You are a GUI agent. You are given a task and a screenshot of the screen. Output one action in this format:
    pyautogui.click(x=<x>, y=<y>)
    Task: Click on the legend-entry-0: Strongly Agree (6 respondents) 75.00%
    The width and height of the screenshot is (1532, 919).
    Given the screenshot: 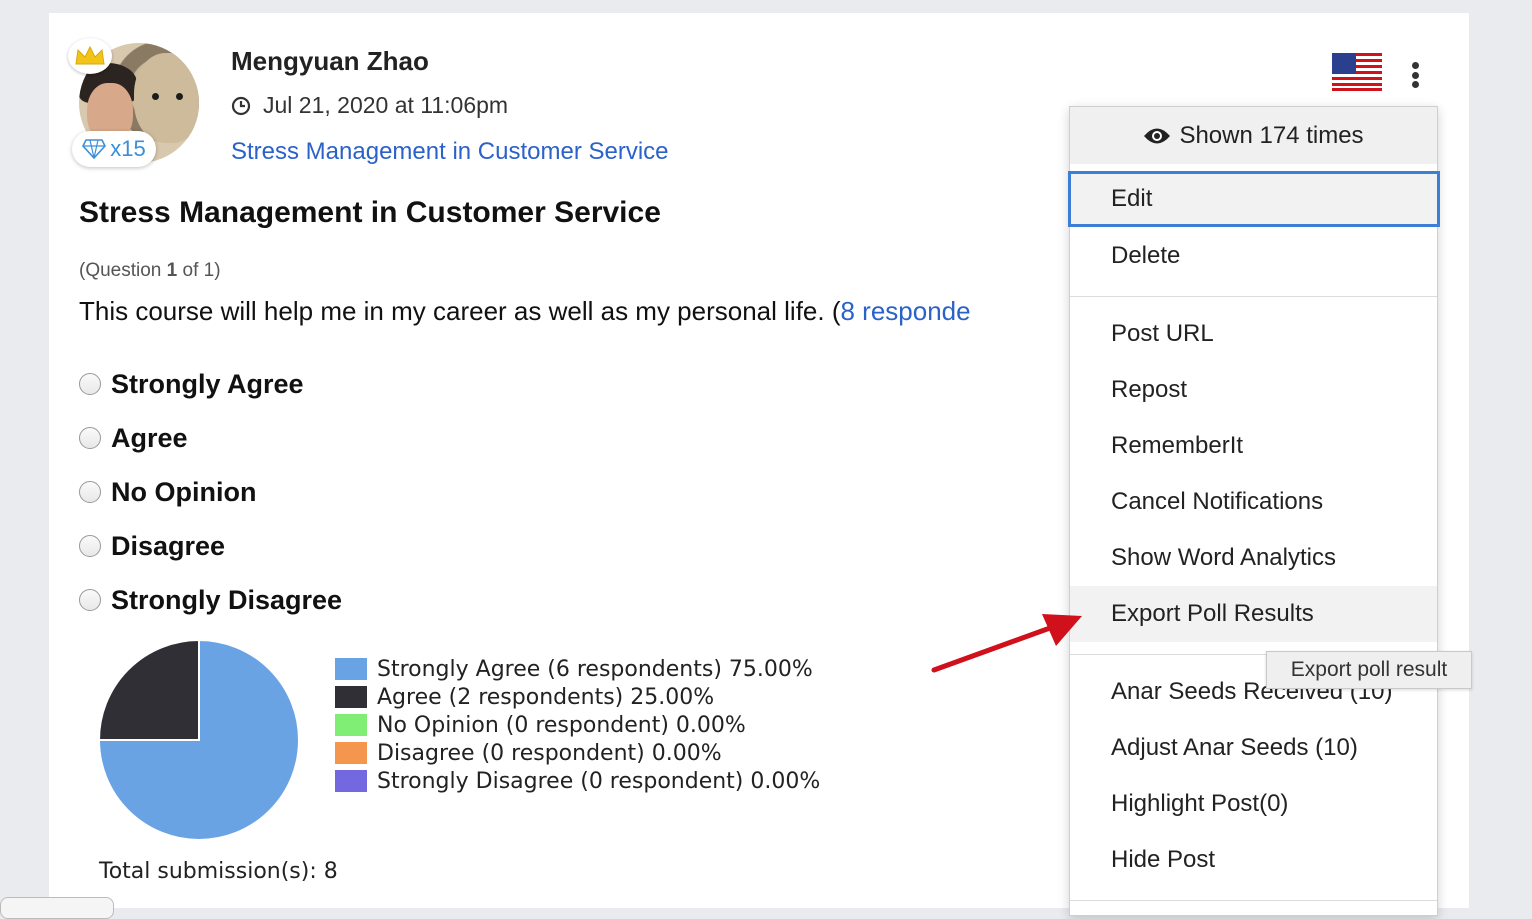 What is the action you would take?
    pyautogui.click(x=577, y=669)
    